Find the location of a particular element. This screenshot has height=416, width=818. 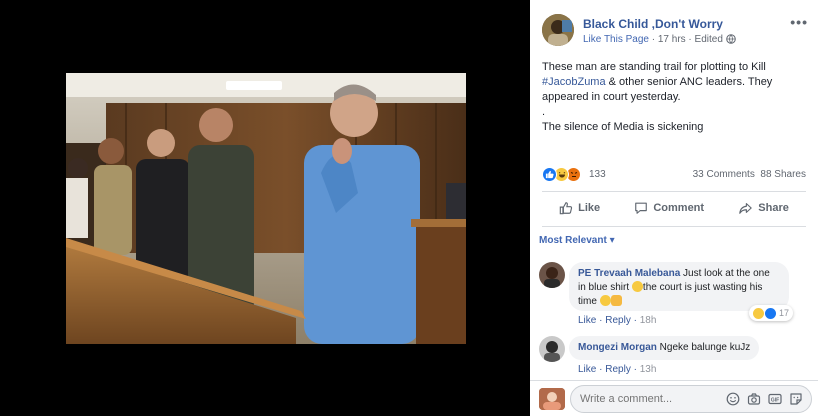

sort-label: Most Relevant is located at coordinates (573, 240).